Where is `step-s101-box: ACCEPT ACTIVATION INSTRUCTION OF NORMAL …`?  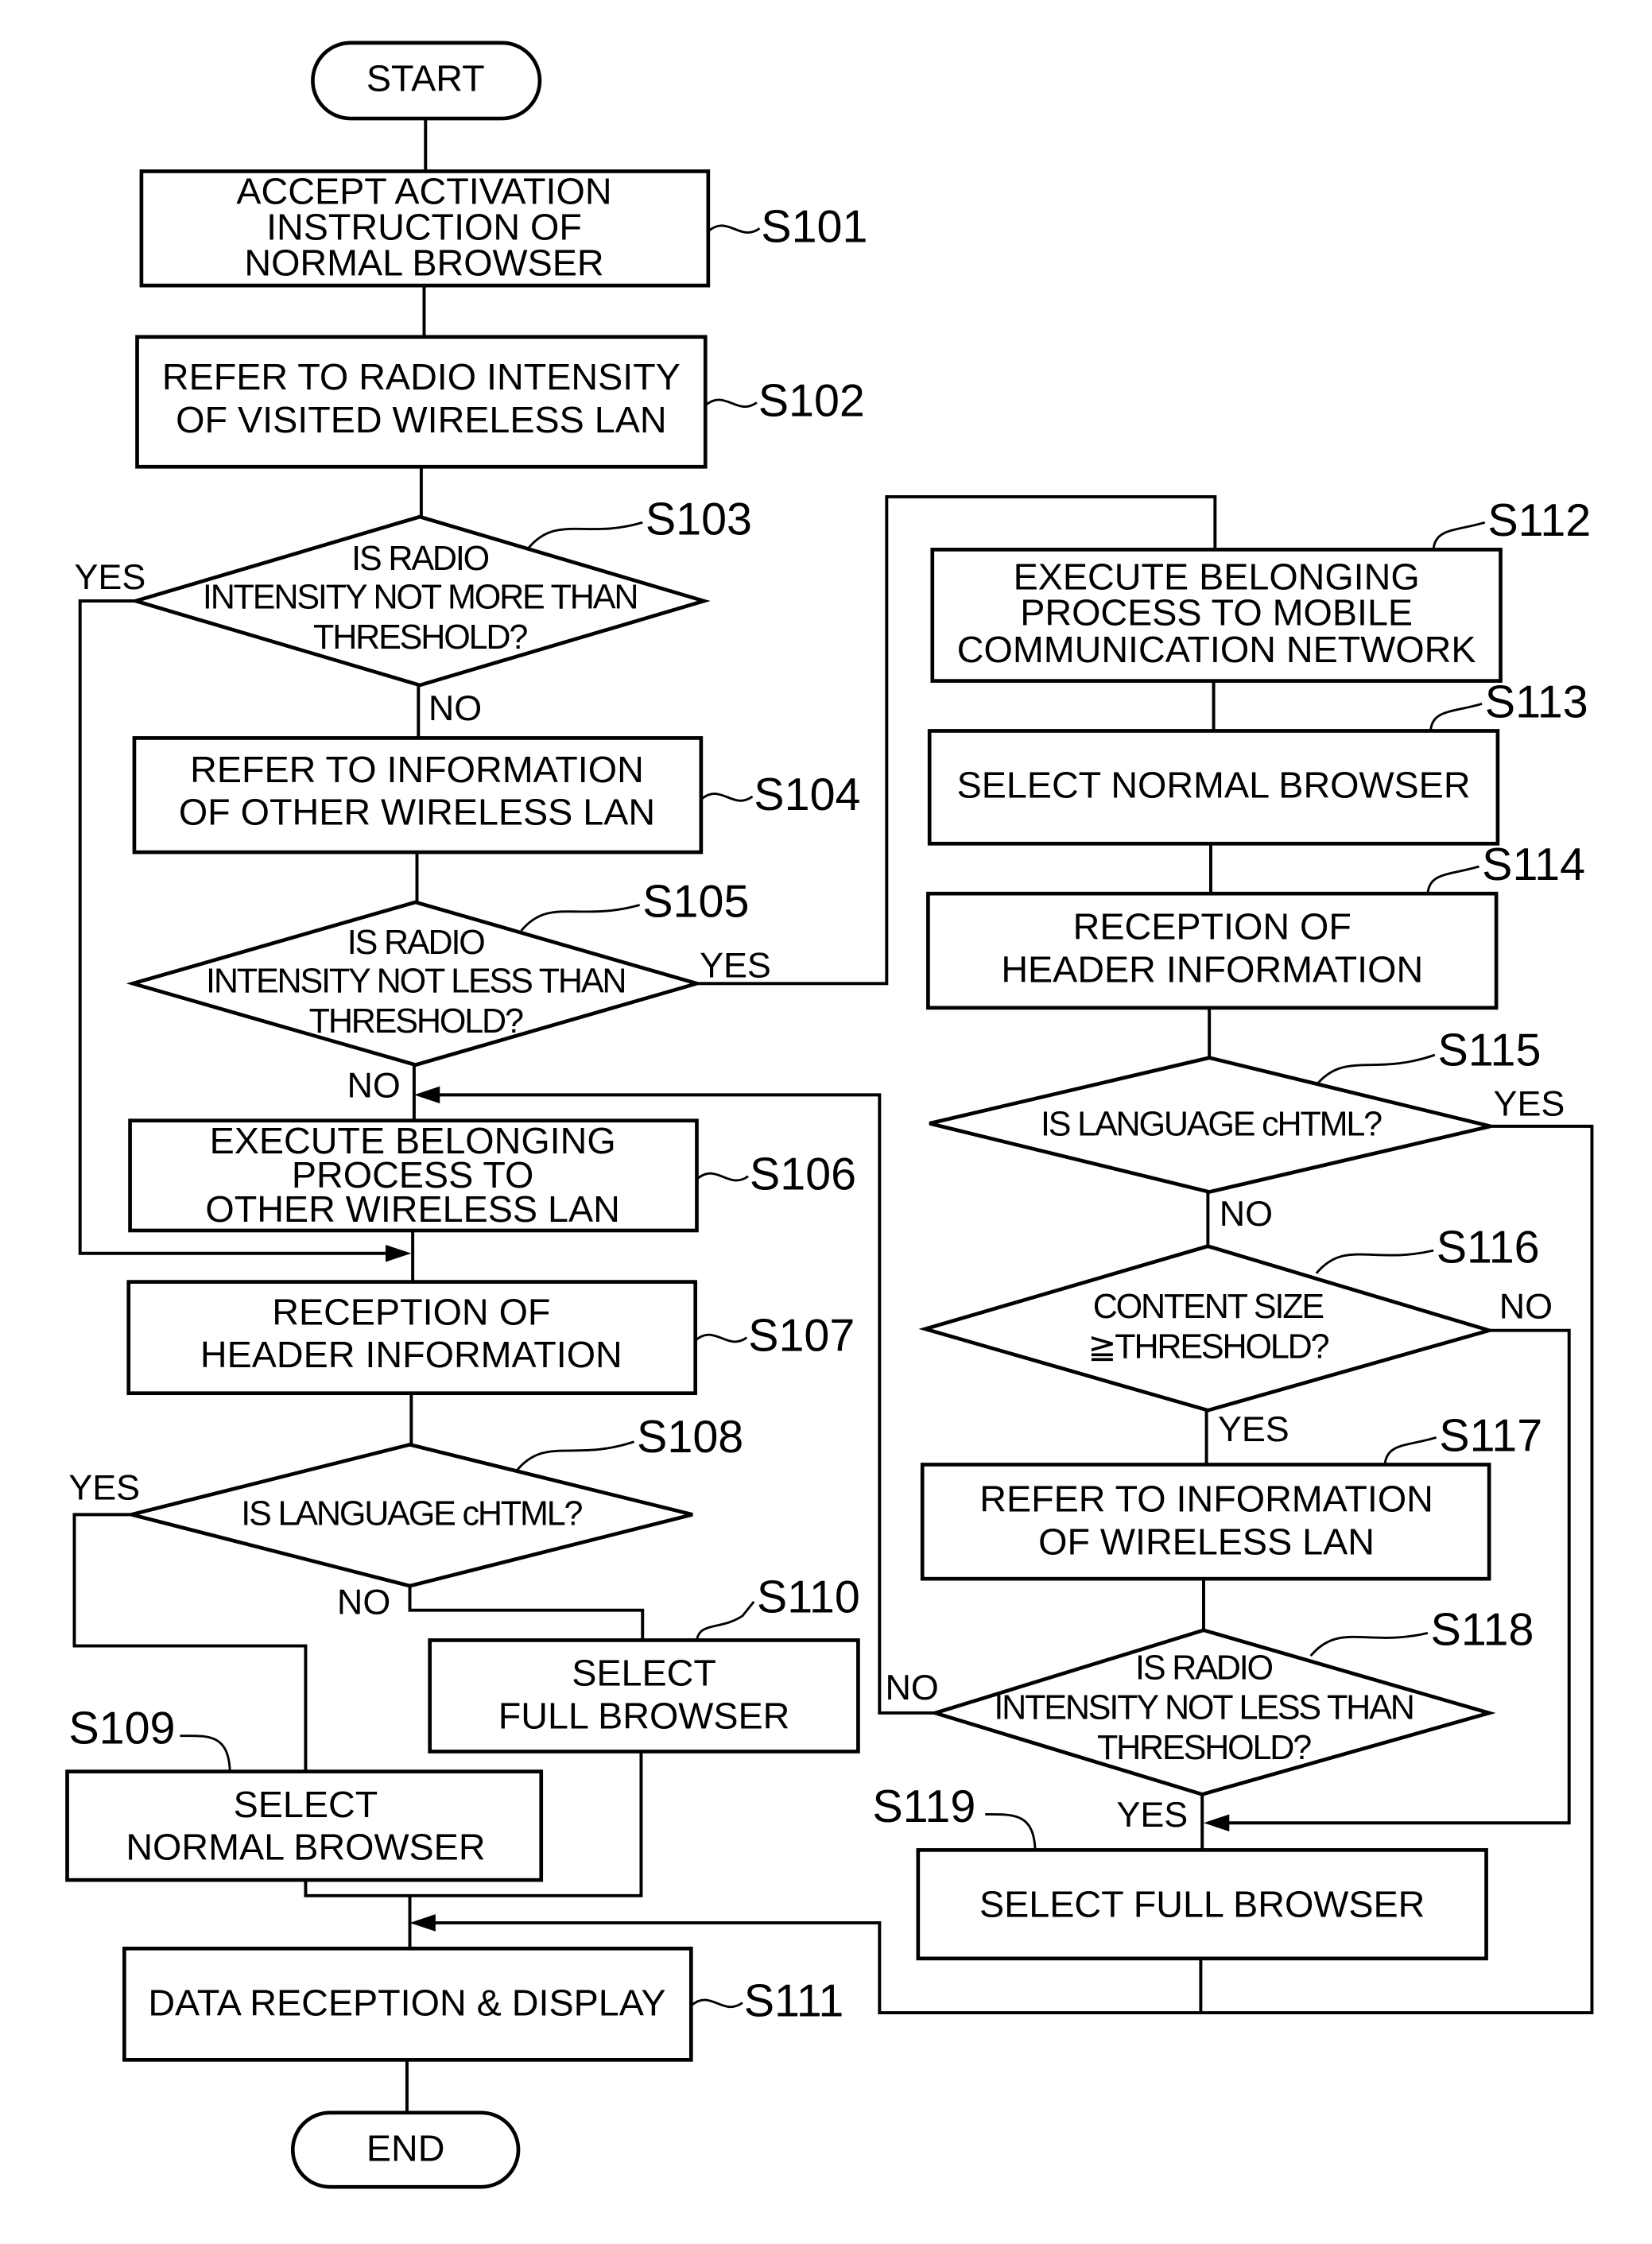
step-s101-box: ACCEPT ACTIVATION INSTRUCTION OF NORMAL … is located at coordinates (503, 228).